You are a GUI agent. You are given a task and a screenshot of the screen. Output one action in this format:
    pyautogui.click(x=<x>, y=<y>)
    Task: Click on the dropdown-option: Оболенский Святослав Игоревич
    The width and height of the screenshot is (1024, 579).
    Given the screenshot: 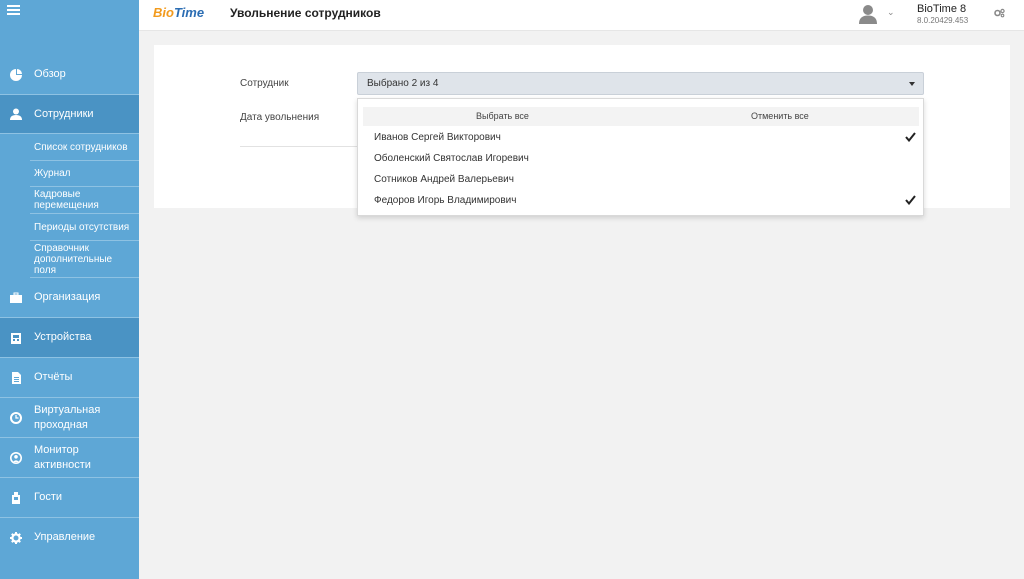 What is the action you would take?
    pyautogui.click(x=640, y=159)
    